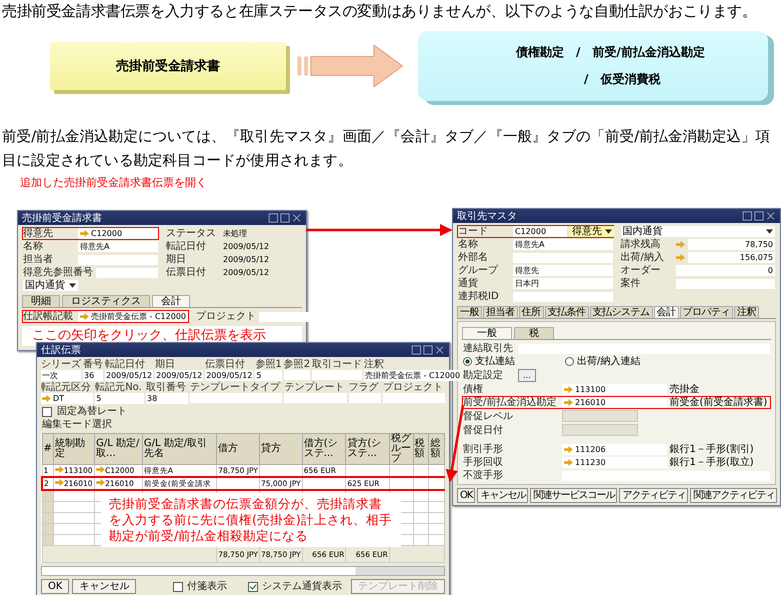  I want to click on dialog-button: 関連サービスコール, so click(574, 495).